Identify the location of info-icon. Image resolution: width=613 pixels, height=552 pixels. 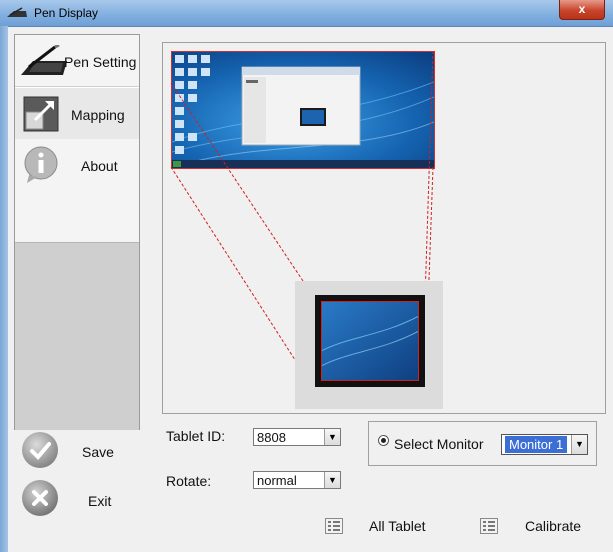
(41, 164).